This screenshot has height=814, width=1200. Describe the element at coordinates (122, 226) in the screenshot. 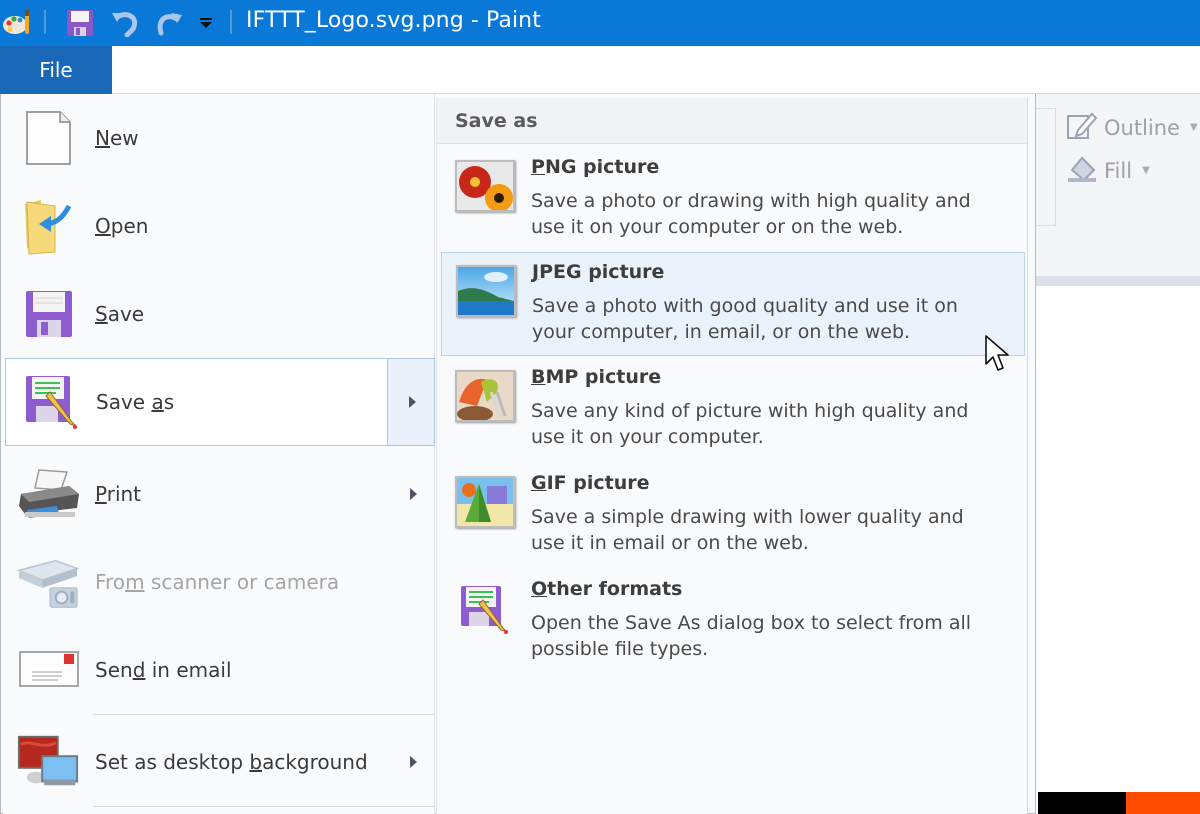

I see `menu-item-label: Open` at that location.